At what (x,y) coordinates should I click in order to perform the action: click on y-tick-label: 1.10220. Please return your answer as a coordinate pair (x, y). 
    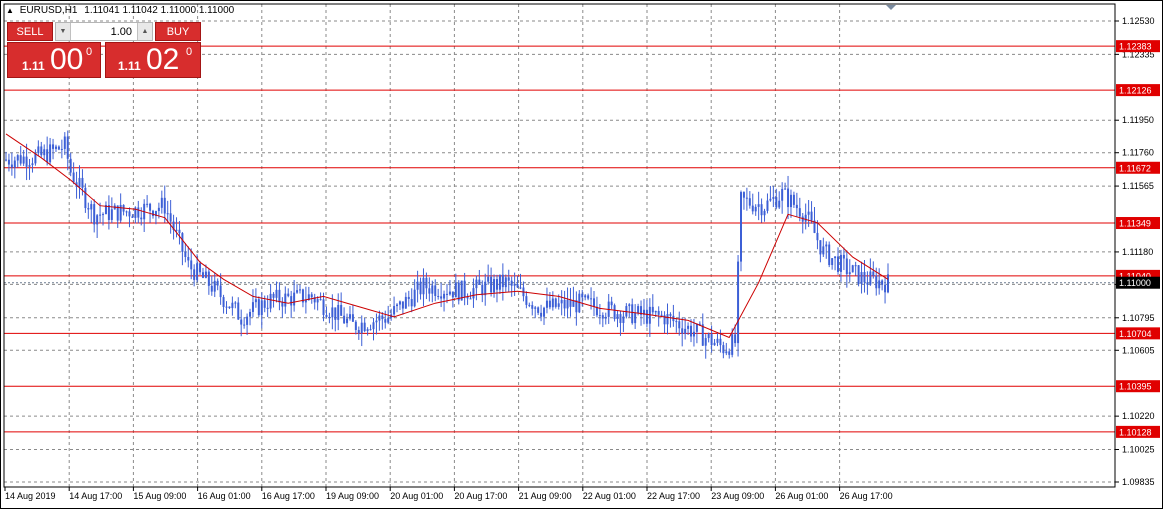
    Looking at the image, I should click on (1138, 416).